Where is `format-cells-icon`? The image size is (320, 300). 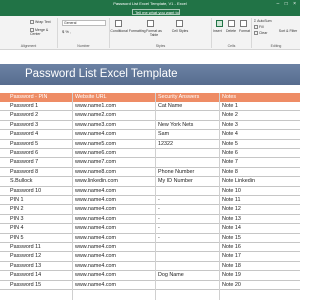 format-cells-icon is located at coordinates (243, 23).